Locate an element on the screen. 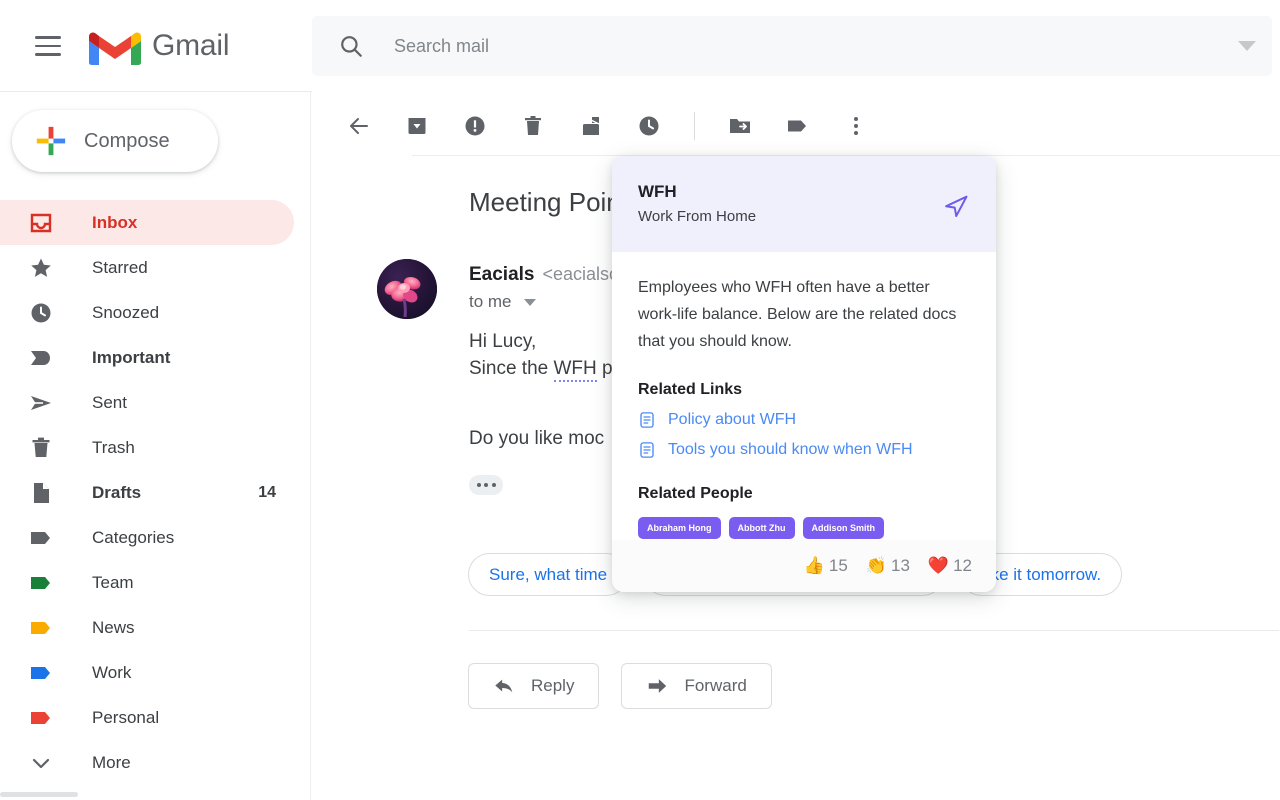  search-bar is located at coordinates (792, 46).